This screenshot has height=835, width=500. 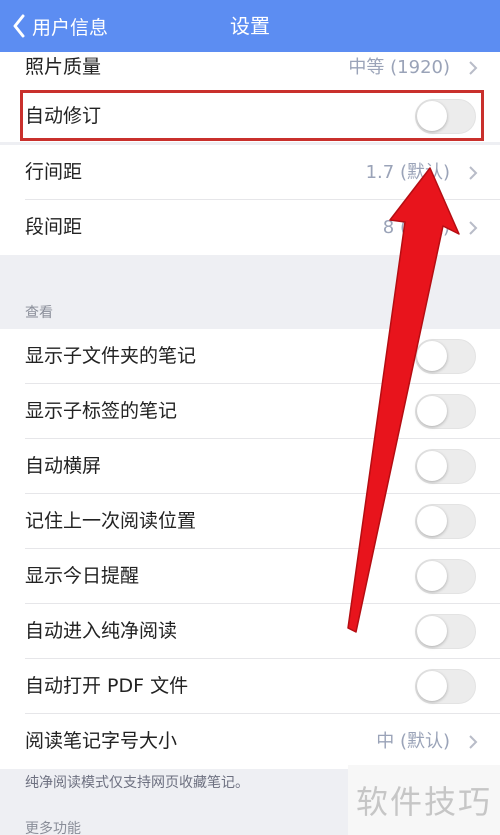 I want to click on row-show-subfolder-notes: 显示子文件夹的笔记, so click(x=250, y=356).